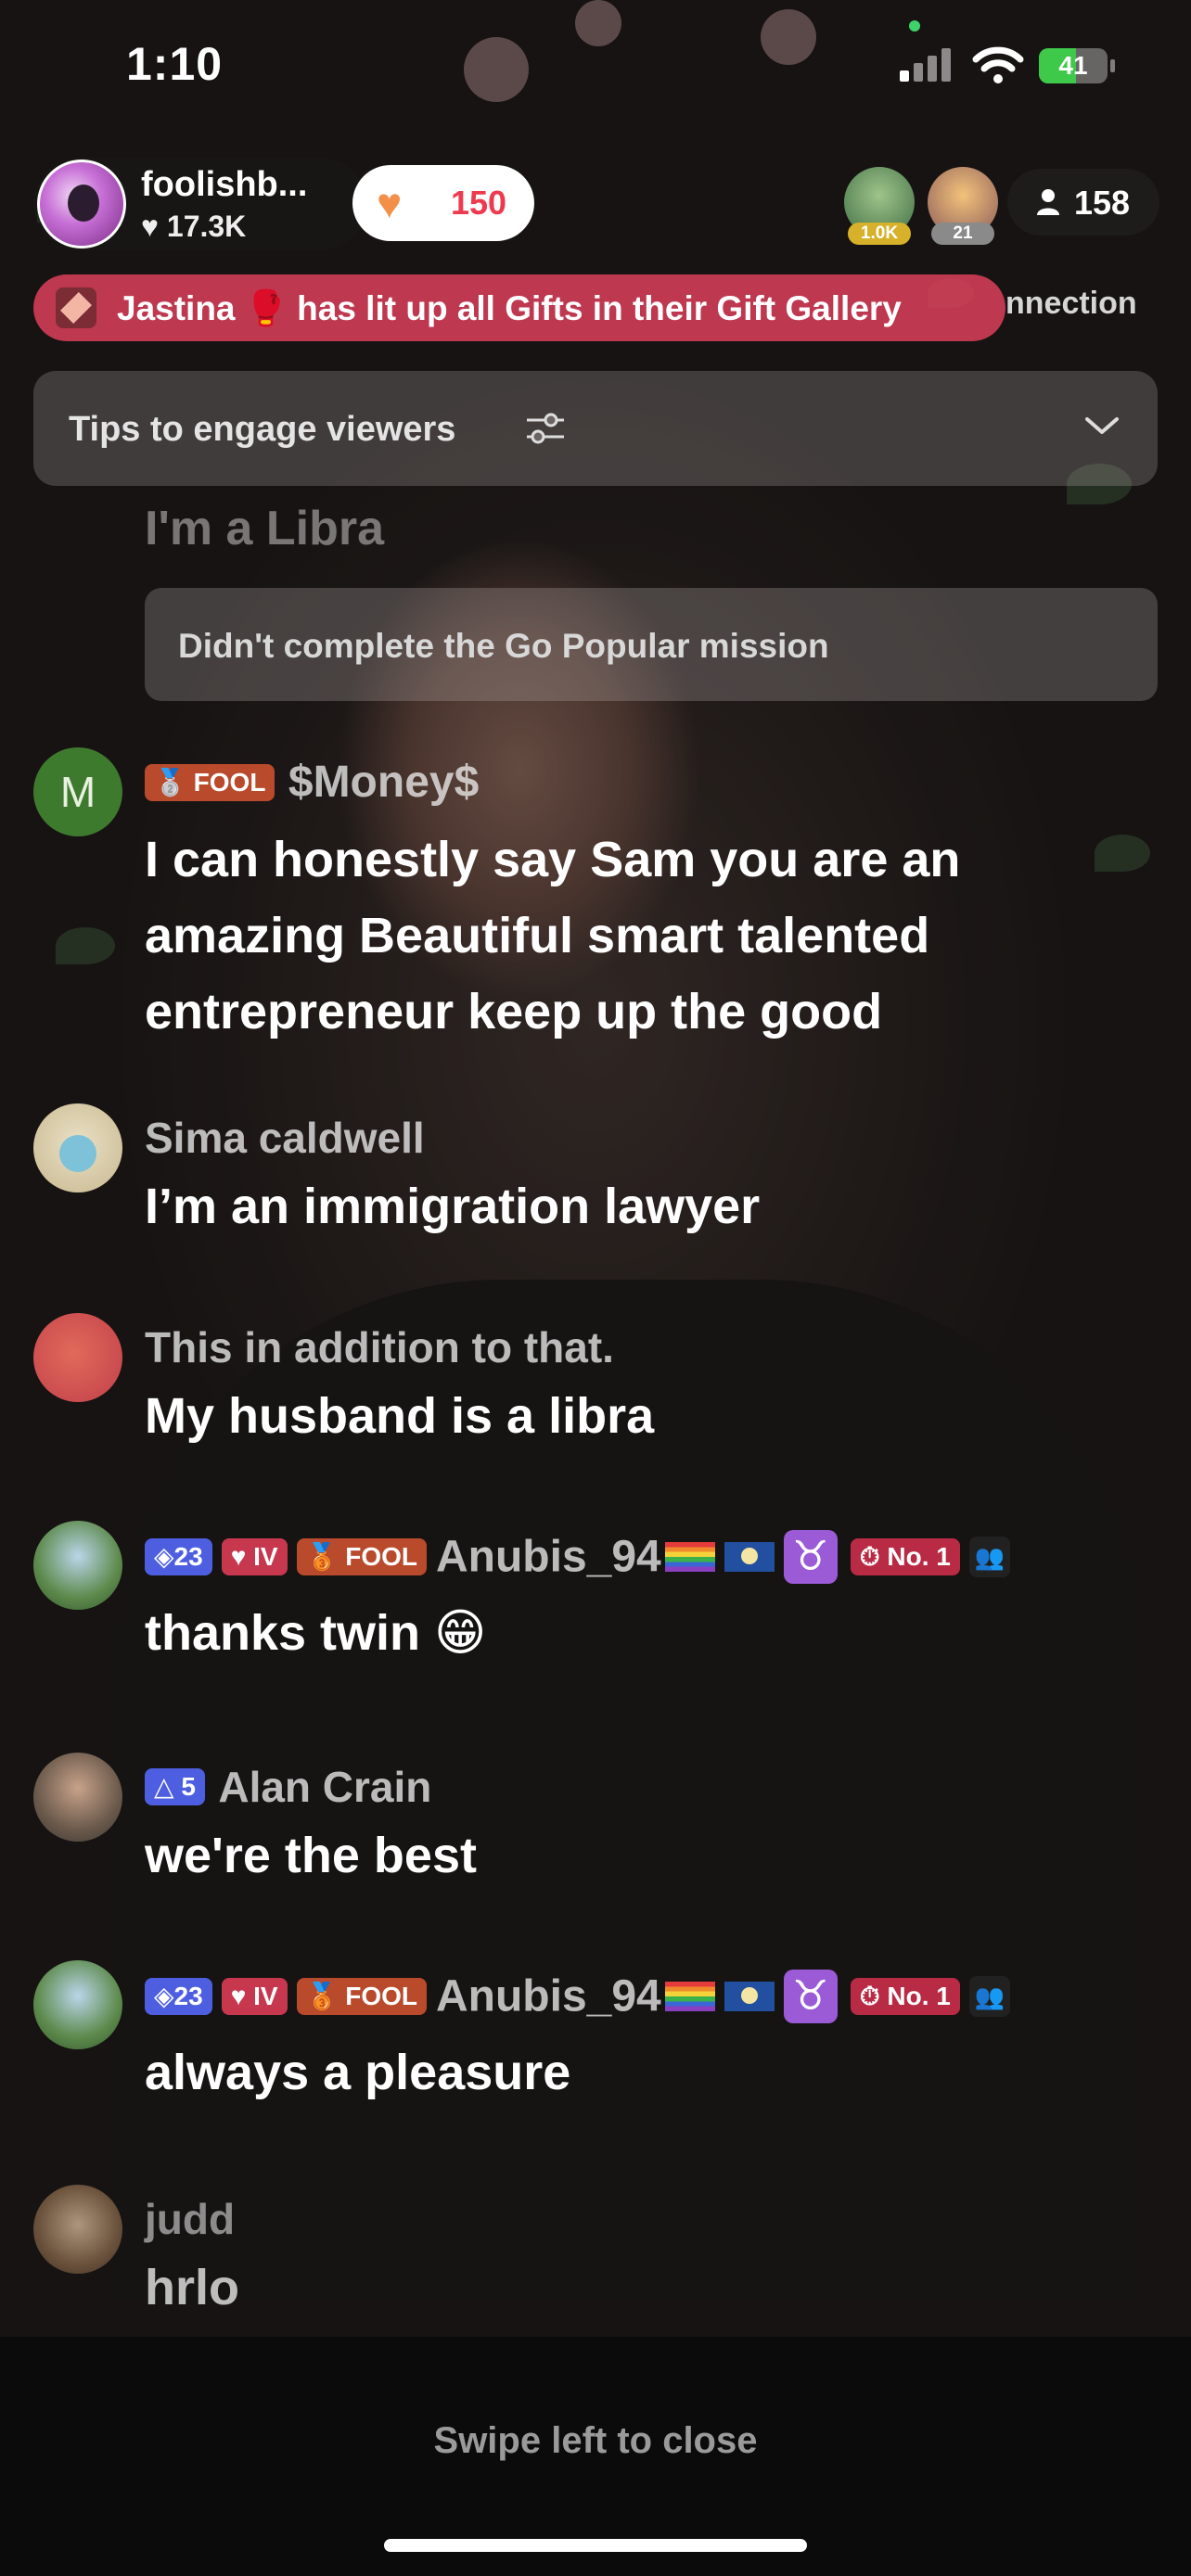  I want to click on username: Sima caldwell, so click(285, 1138).